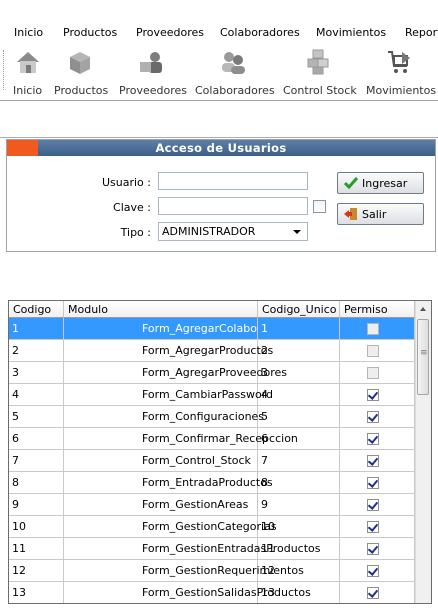  Describe the element at coordinates (299, 505) in the screenshot. I see `cell-codigo-unico: 9` at that location.